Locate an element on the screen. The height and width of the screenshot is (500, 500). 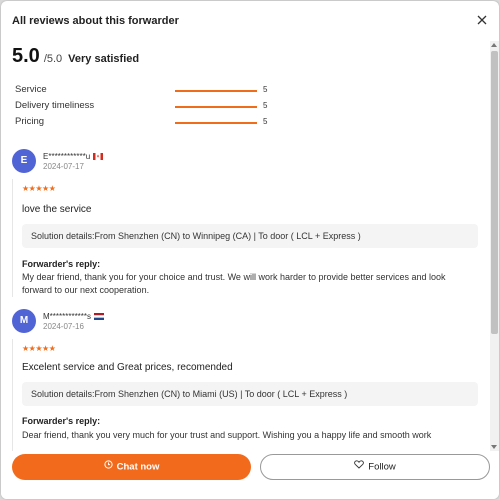
netherlands-flag-icon is located at coordinates (99, 317).